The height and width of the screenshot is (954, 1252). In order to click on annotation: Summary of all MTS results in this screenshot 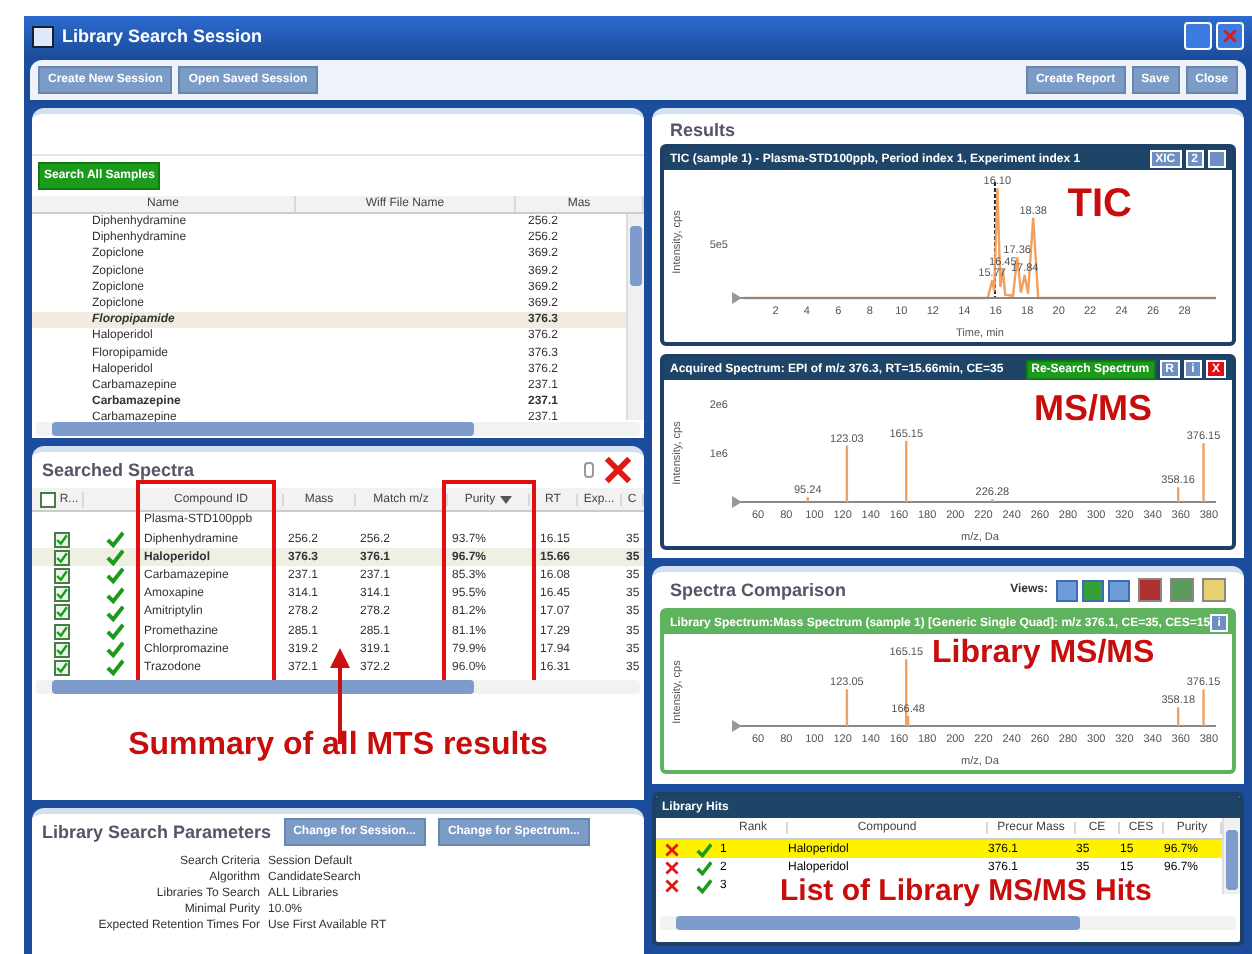, I will do `click(338, 745)`.